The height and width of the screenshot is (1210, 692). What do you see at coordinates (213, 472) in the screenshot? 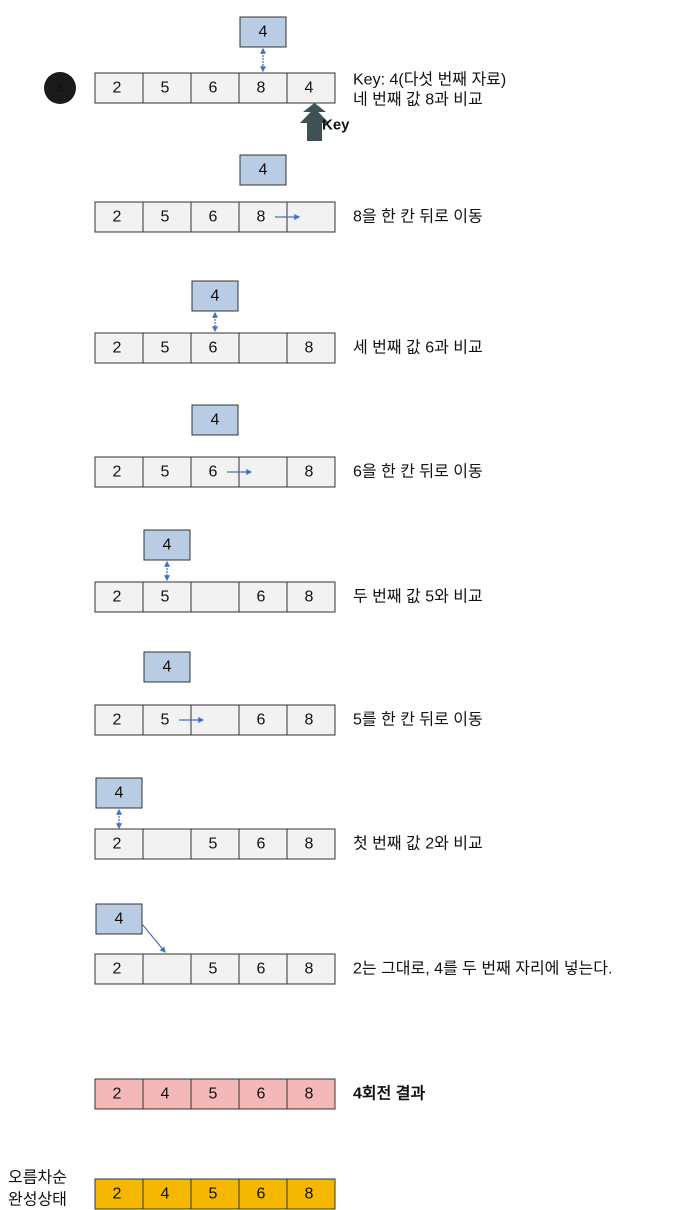
I see `step-4-cell-value-2: 6` at bounding box center [213, 472].